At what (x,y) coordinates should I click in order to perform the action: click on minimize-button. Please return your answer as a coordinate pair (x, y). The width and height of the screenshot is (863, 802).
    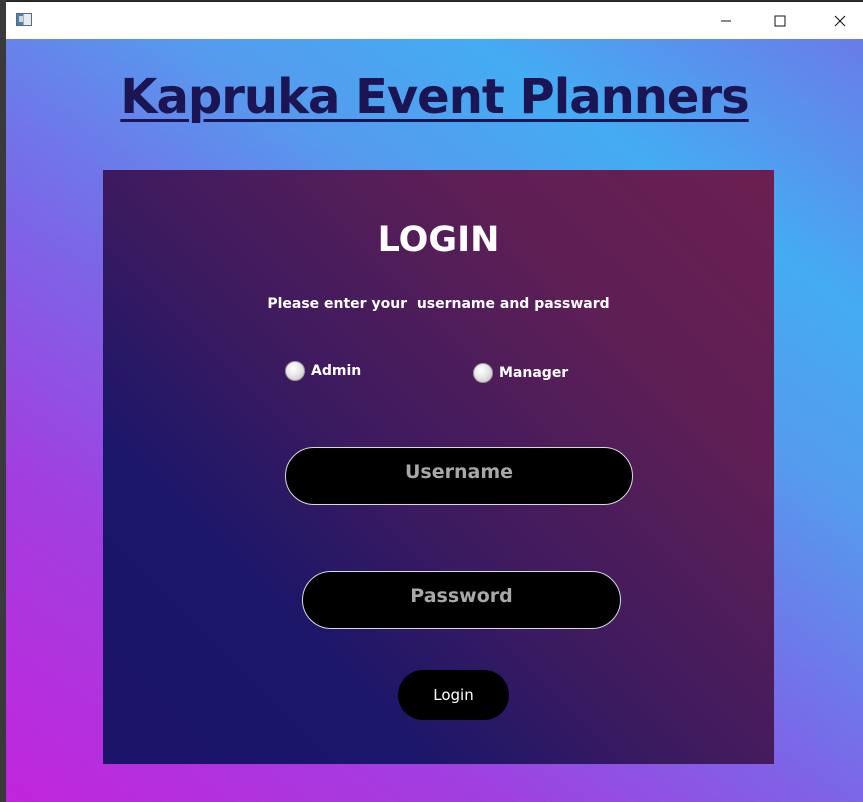
    Looking at the image, I should click on (726, 20).